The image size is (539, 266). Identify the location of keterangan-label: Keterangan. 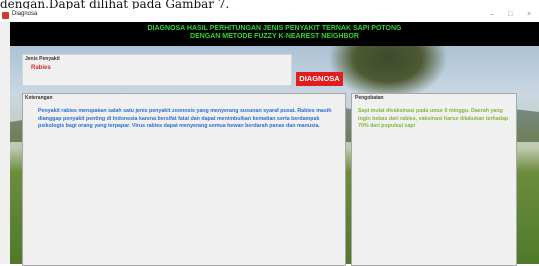
(39, 98).